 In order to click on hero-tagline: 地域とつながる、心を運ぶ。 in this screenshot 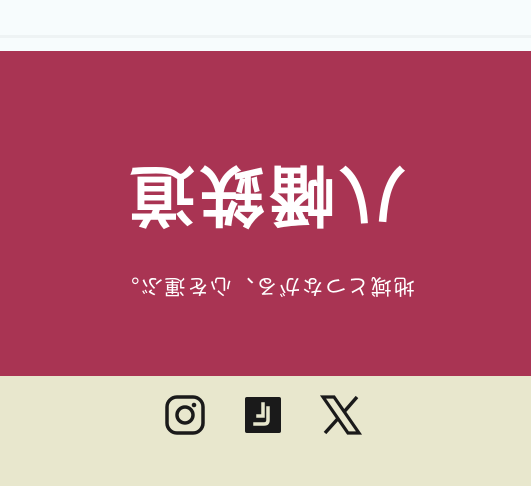, I will do `click(265, 286)`.